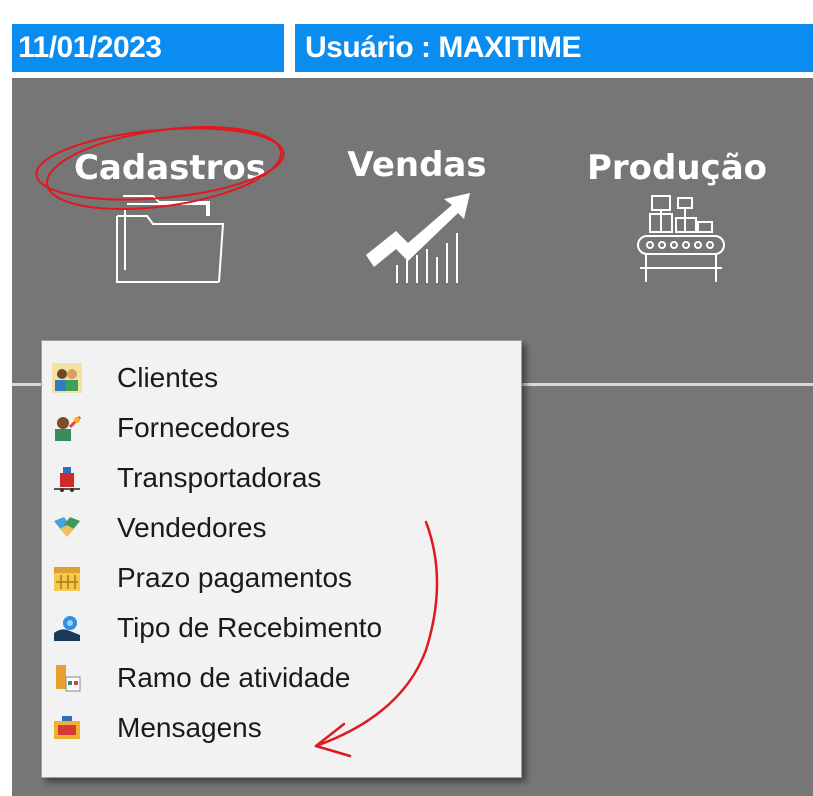  Describe the element at coordinates (281, 528) in the screenshot. I see `menu-item-vendedores: Vendedores` at that location.